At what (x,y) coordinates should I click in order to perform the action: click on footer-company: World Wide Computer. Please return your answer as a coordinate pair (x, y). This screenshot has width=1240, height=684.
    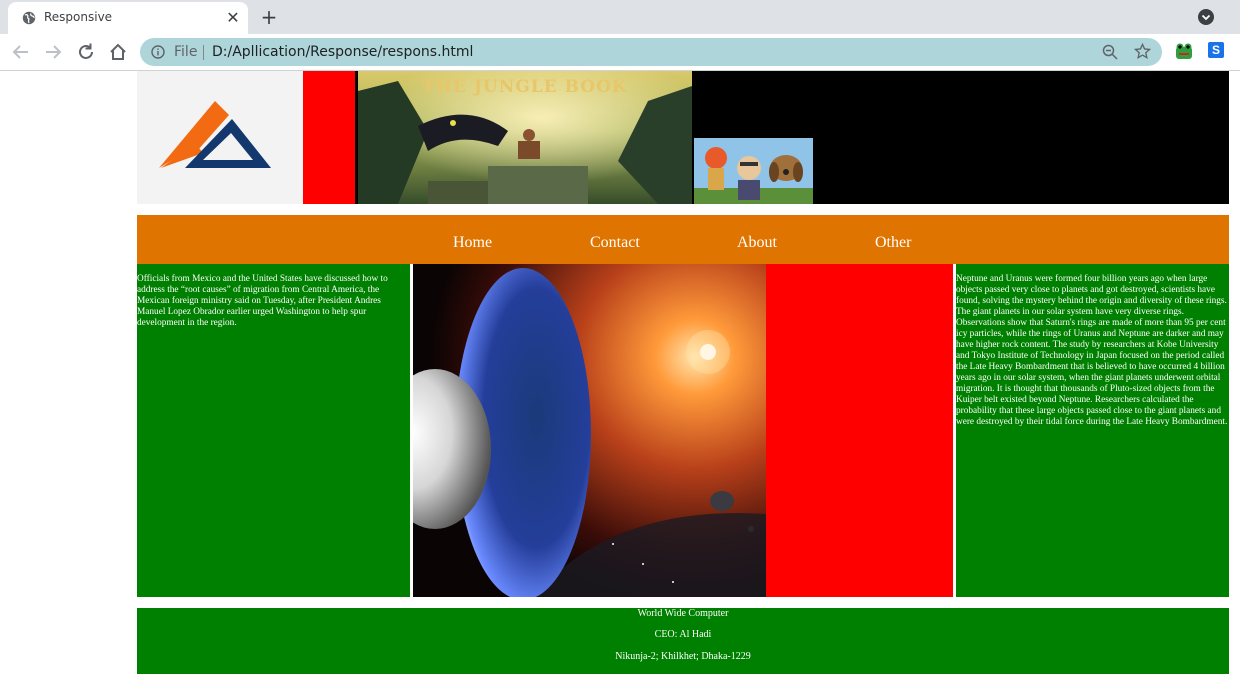
    Looking at the image, I should click on (683, 613).